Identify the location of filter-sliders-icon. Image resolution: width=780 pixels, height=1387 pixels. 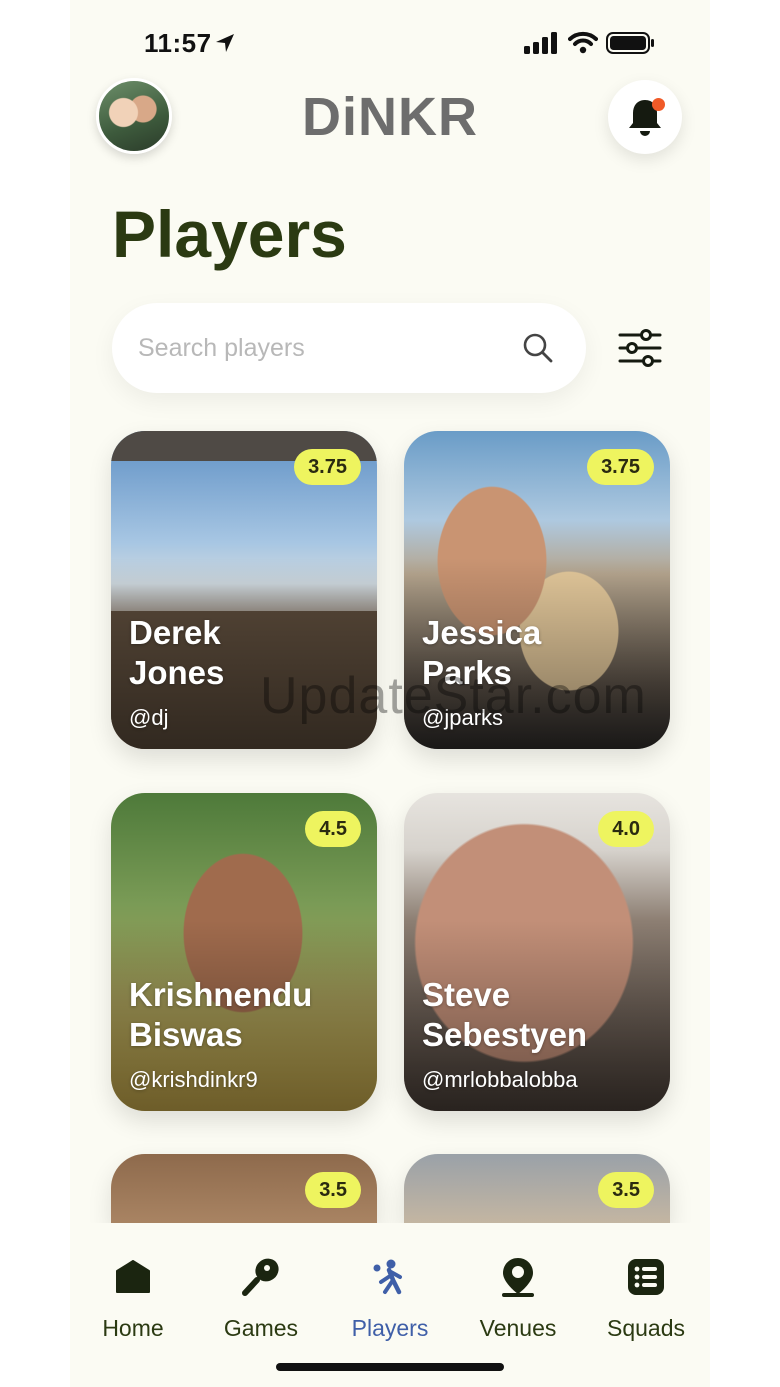
(640, 350).